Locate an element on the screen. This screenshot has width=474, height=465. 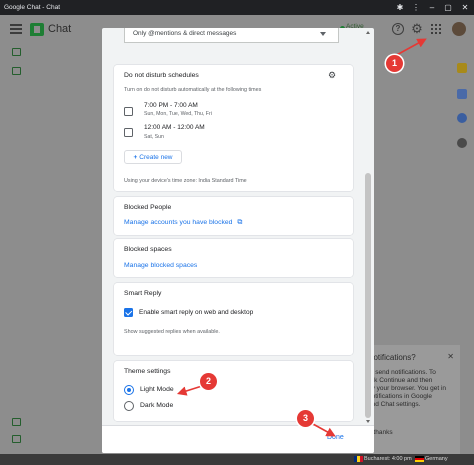
schedule-1-days: Sun, Mon, Tue, Wed, Thu, Fri is located at coordinates (178, 114).